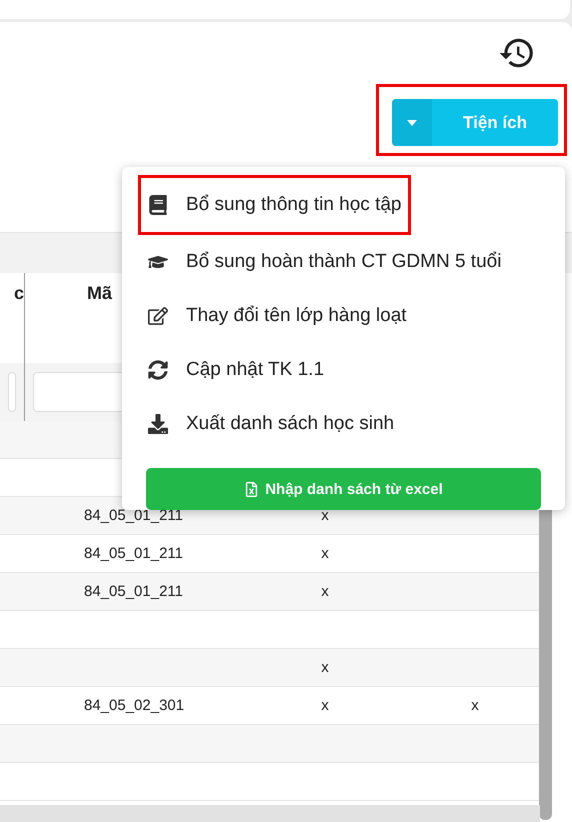  Describe the element at coordinates (252, 489) in the screenshot. I see `excel-file-icon` at that location.